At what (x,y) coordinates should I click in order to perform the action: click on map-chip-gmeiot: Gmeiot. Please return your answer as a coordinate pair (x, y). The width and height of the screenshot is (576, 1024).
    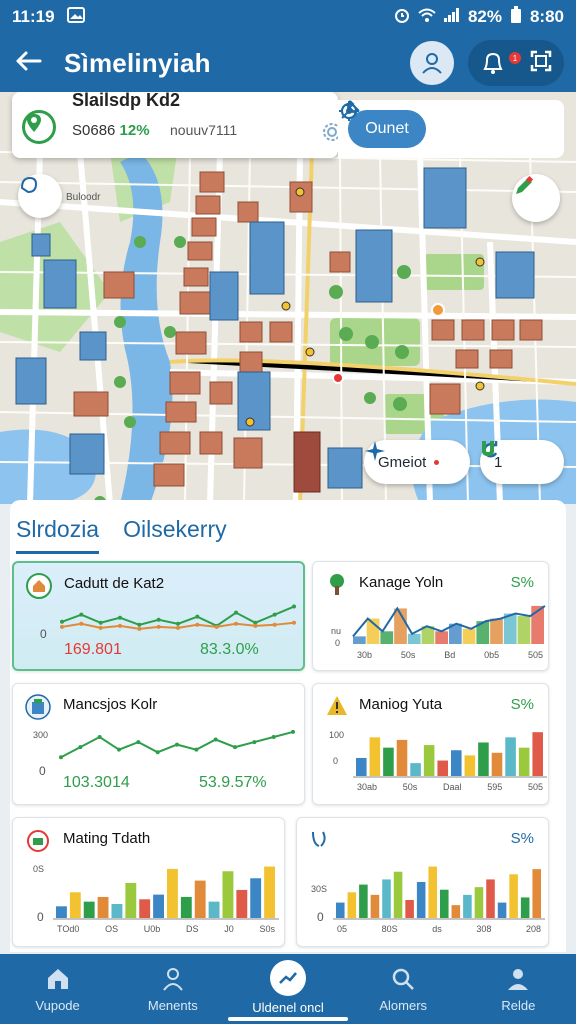
    Looking at the image, I should click on (417, 462).